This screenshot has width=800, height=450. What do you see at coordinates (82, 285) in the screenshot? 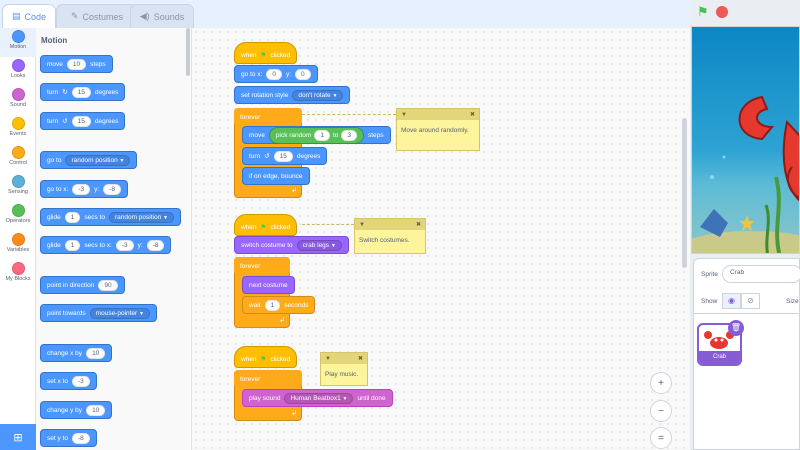
I see `block-point-in-direction: point in direction 90` at bounding box center [82, 285].